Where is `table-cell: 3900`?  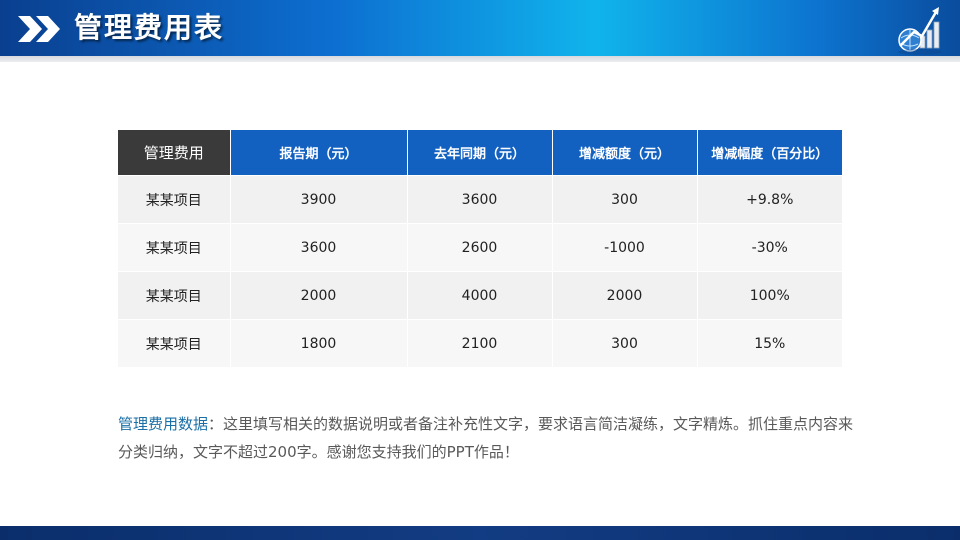 table-cell: 3900 is located at coordinates (319, 199).